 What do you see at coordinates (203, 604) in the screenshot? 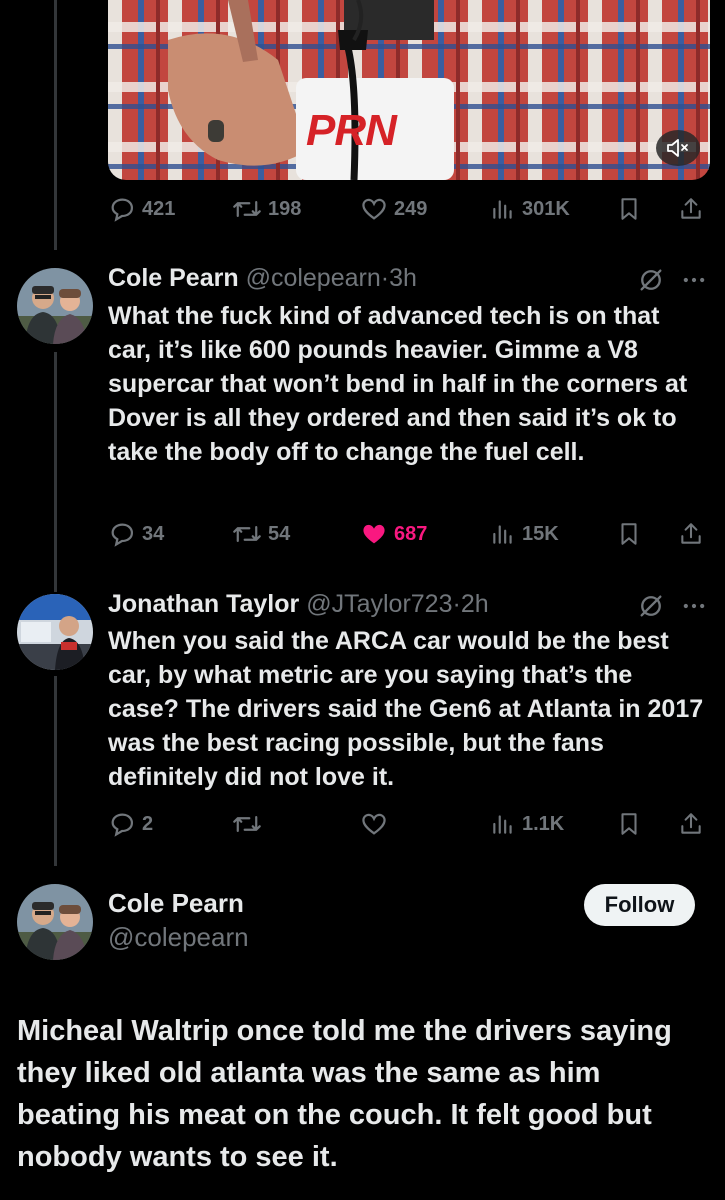
I see `author-name: Jonathan Taylor` at bounding box center [203, 604].